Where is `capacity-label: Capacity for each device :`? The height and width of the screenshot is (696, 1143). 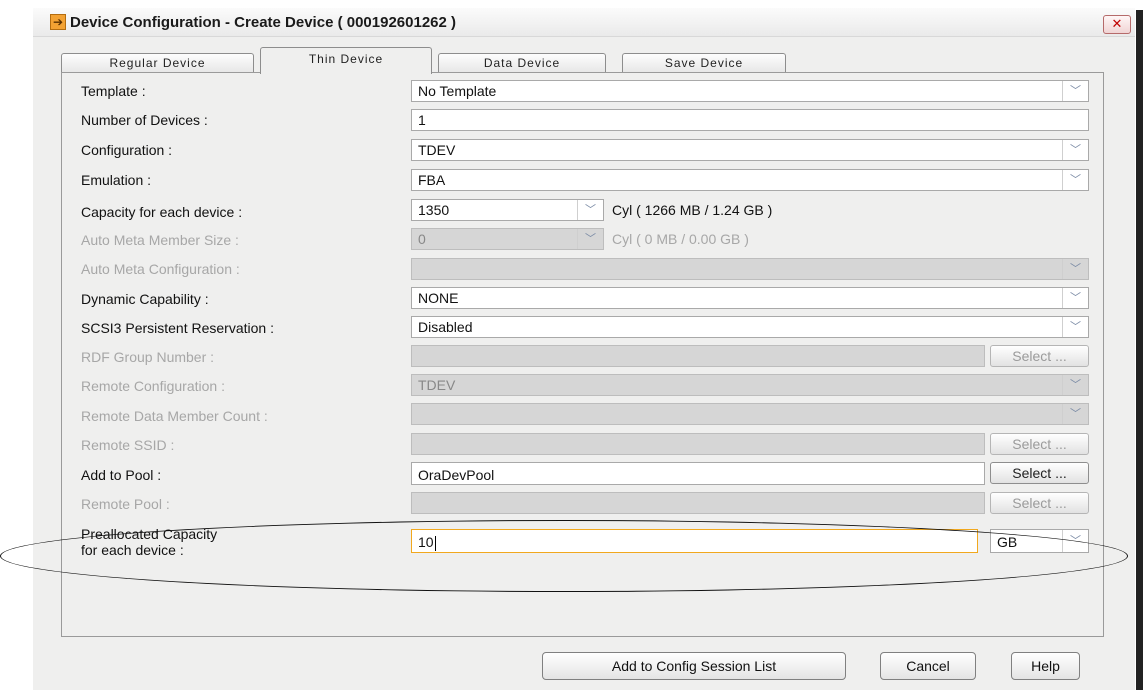 capacity-label: Capacity for each device : is located at coordinates (162, 212).